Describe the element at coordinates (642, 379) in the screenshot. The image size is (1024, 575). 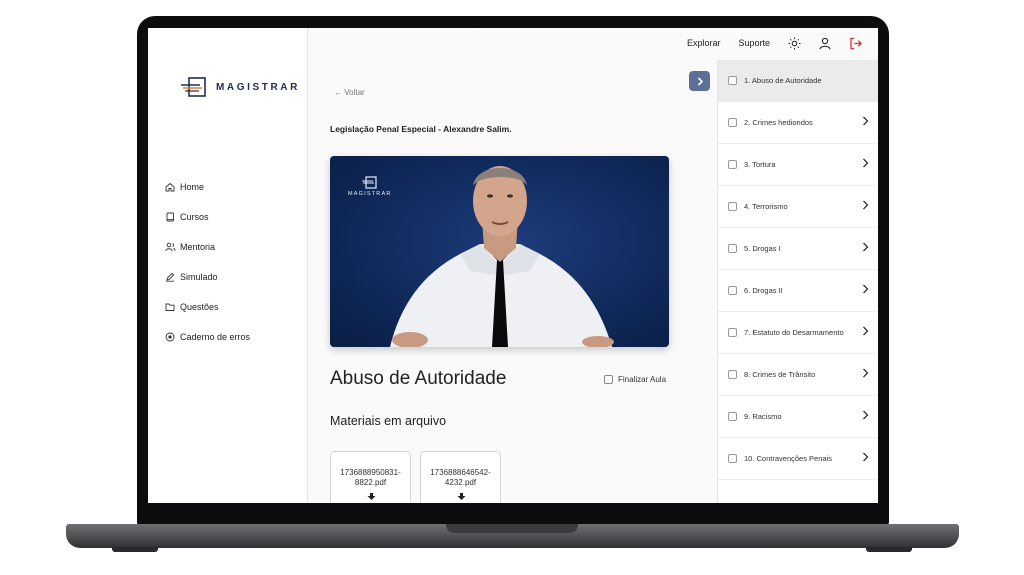
I see `finalize-label: Finalizar Aula` at that location.